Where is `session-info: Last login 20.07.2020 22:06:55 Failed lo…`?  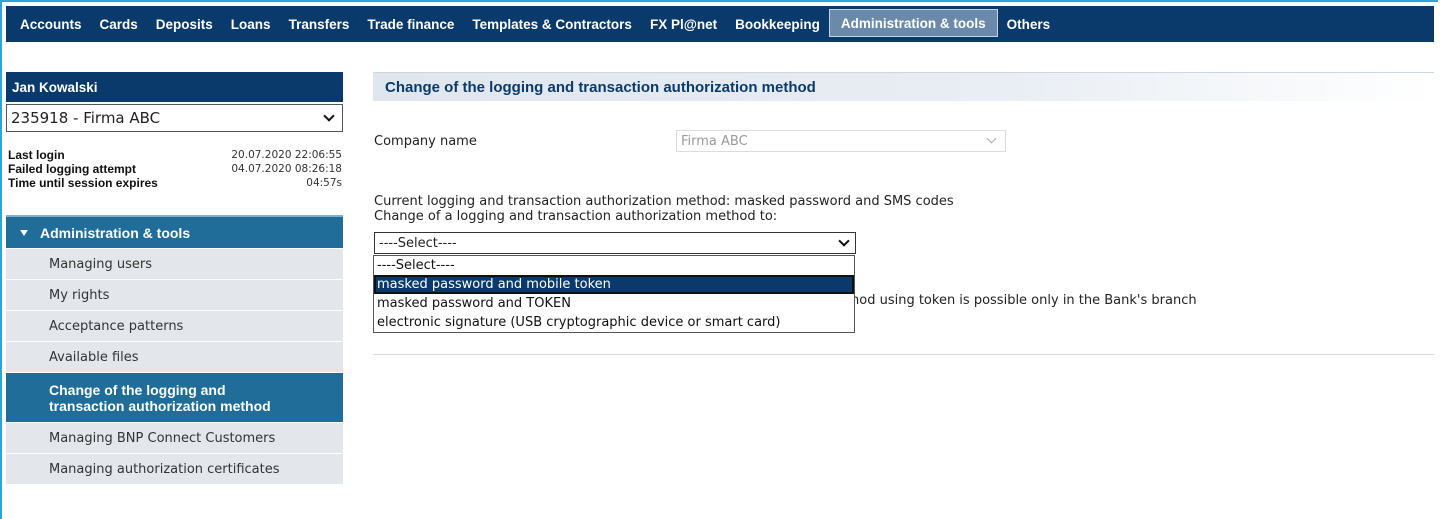
session-info: Last login 20.07.2020 22:06:55 Failed lo… is located at coordinates (174, 169).